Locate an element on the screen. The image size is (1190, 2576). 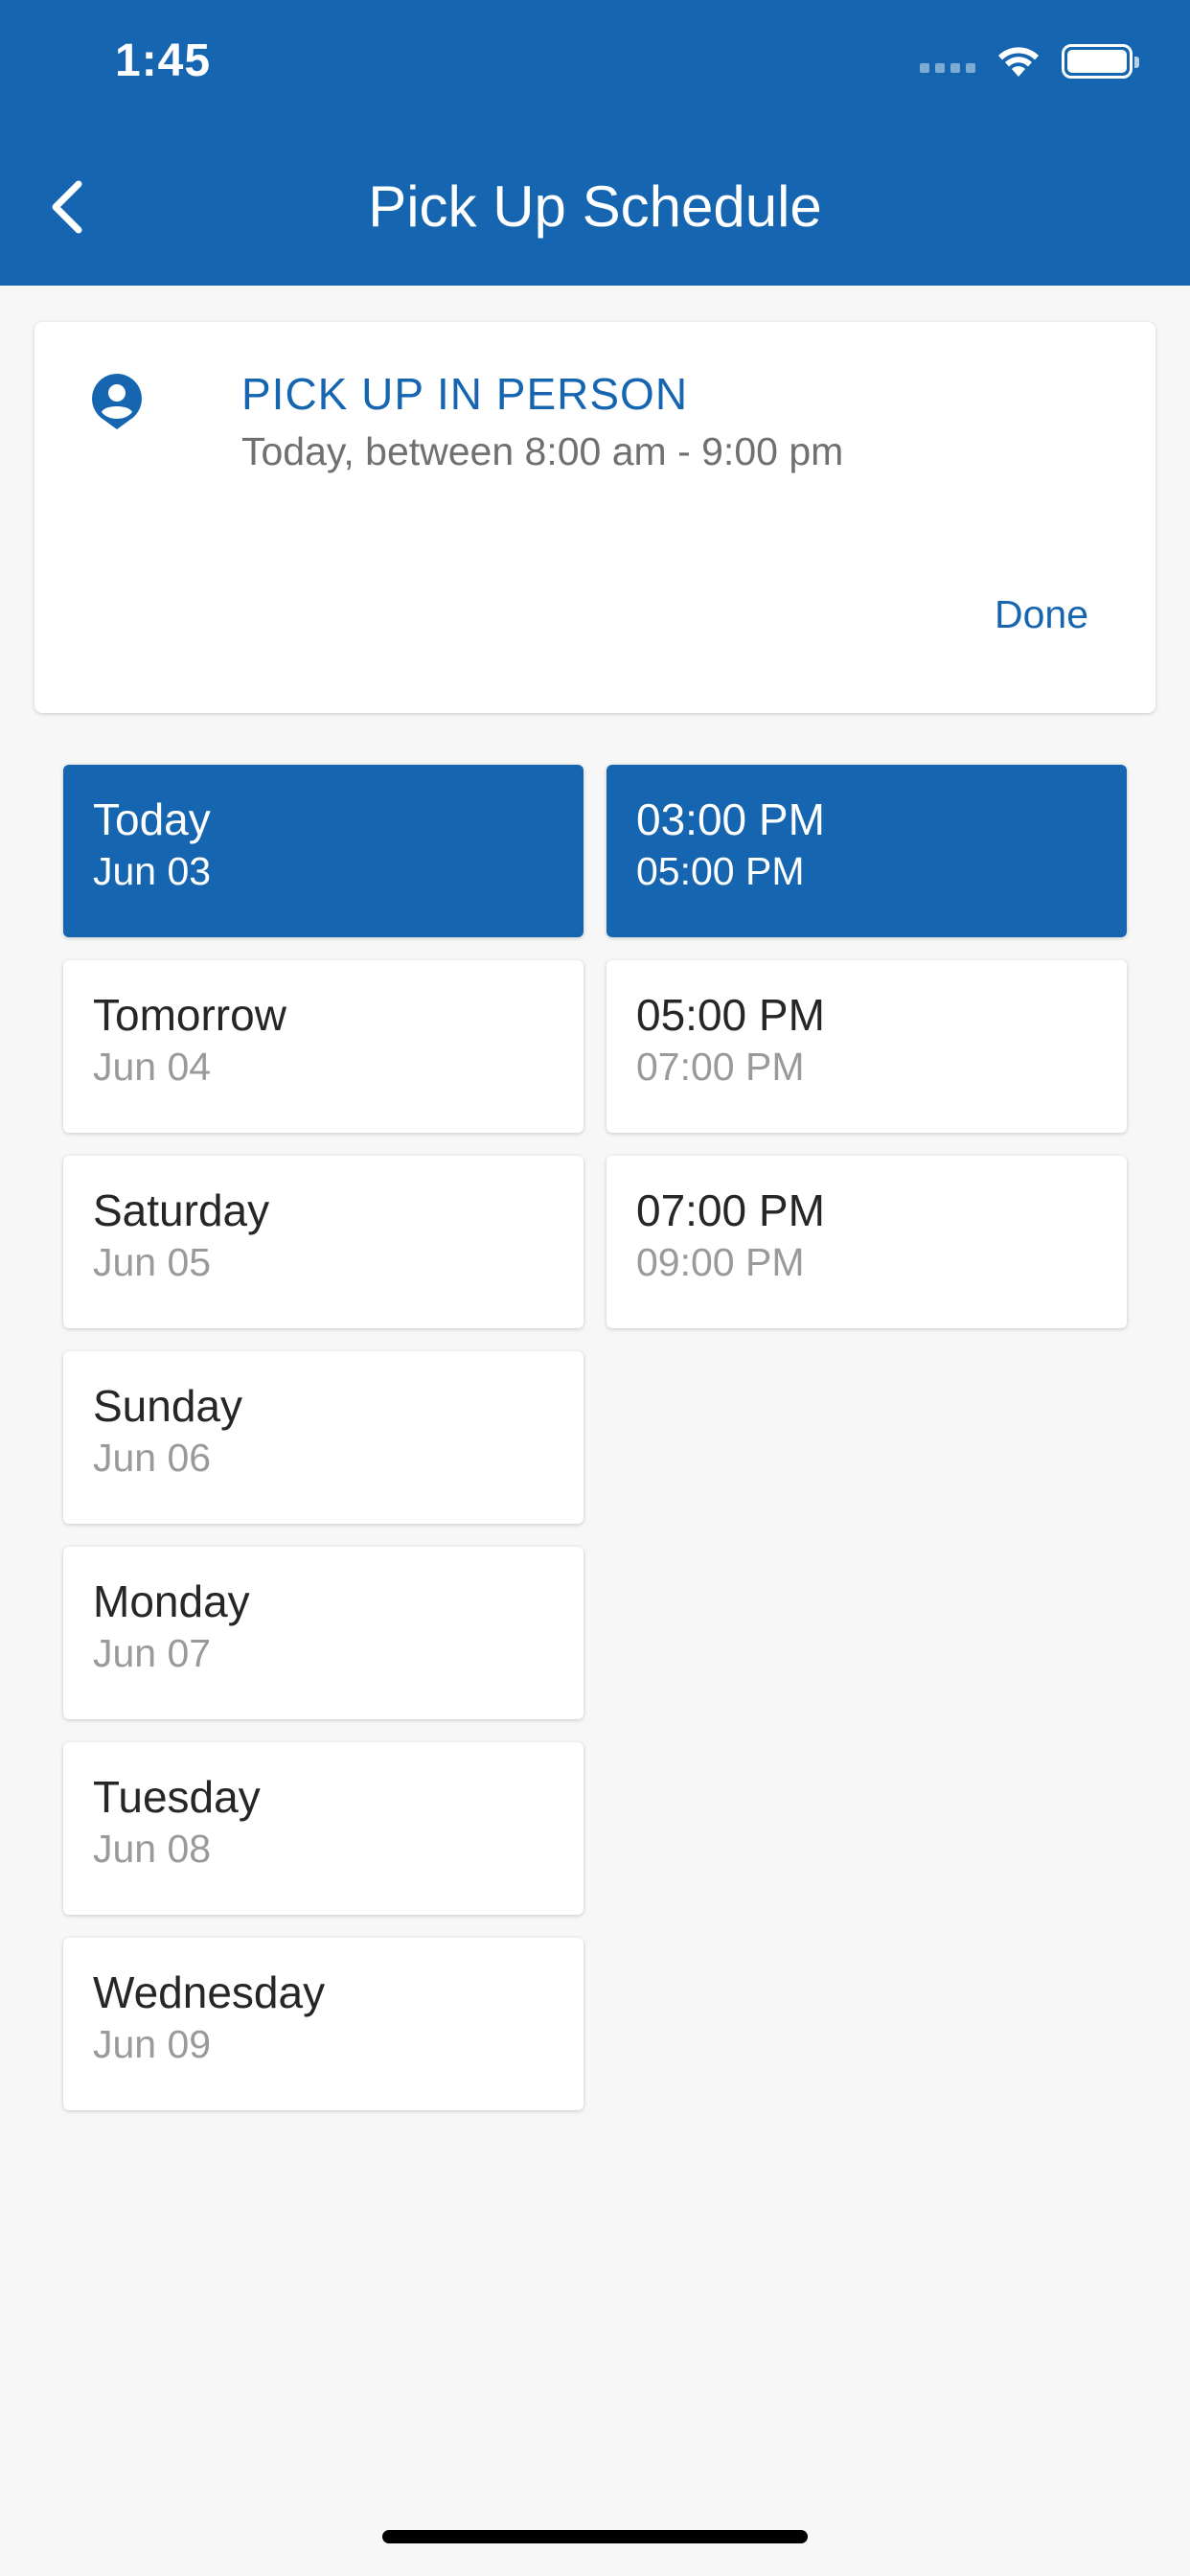
day-name: Saturday is located at coordinates (182, 1210).